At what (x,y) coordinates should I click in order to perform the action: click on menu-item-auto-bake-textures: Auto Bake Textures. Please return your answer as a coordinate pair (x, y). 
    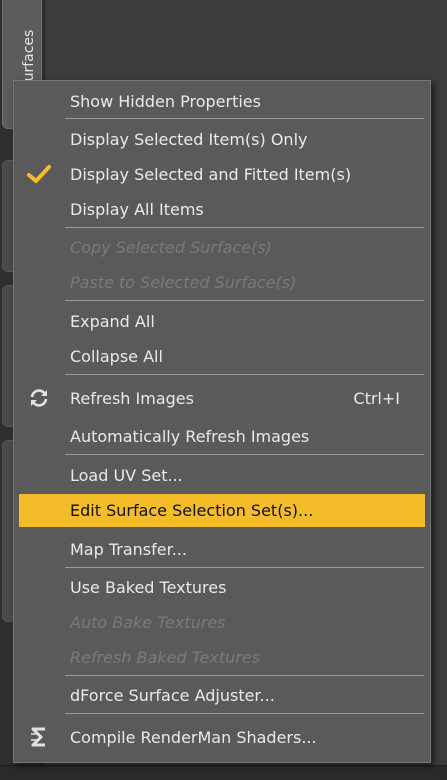
    Looking at the image, I should click on (222, 622).